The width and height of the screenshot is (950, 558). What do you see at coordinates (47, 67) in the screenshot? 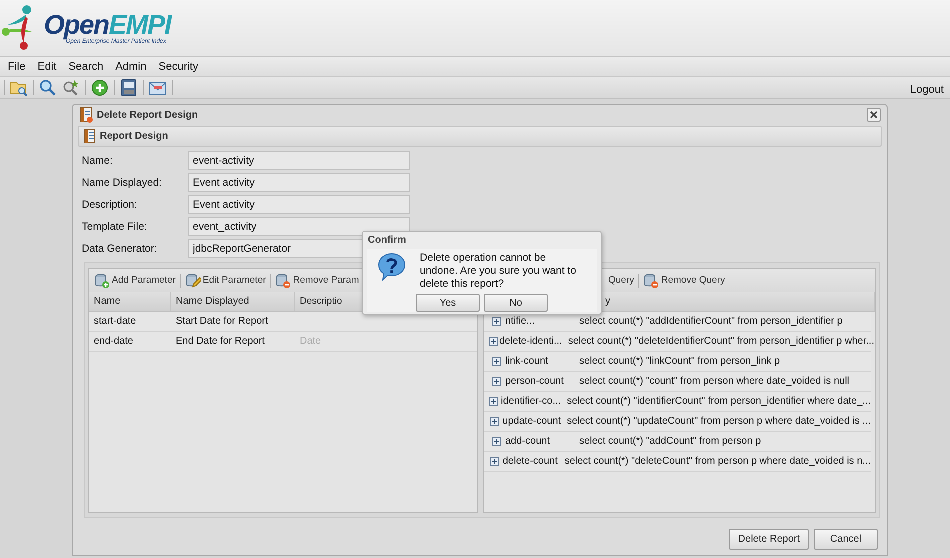
I see `menu-item: Edit` at bounding box center [47, 67].